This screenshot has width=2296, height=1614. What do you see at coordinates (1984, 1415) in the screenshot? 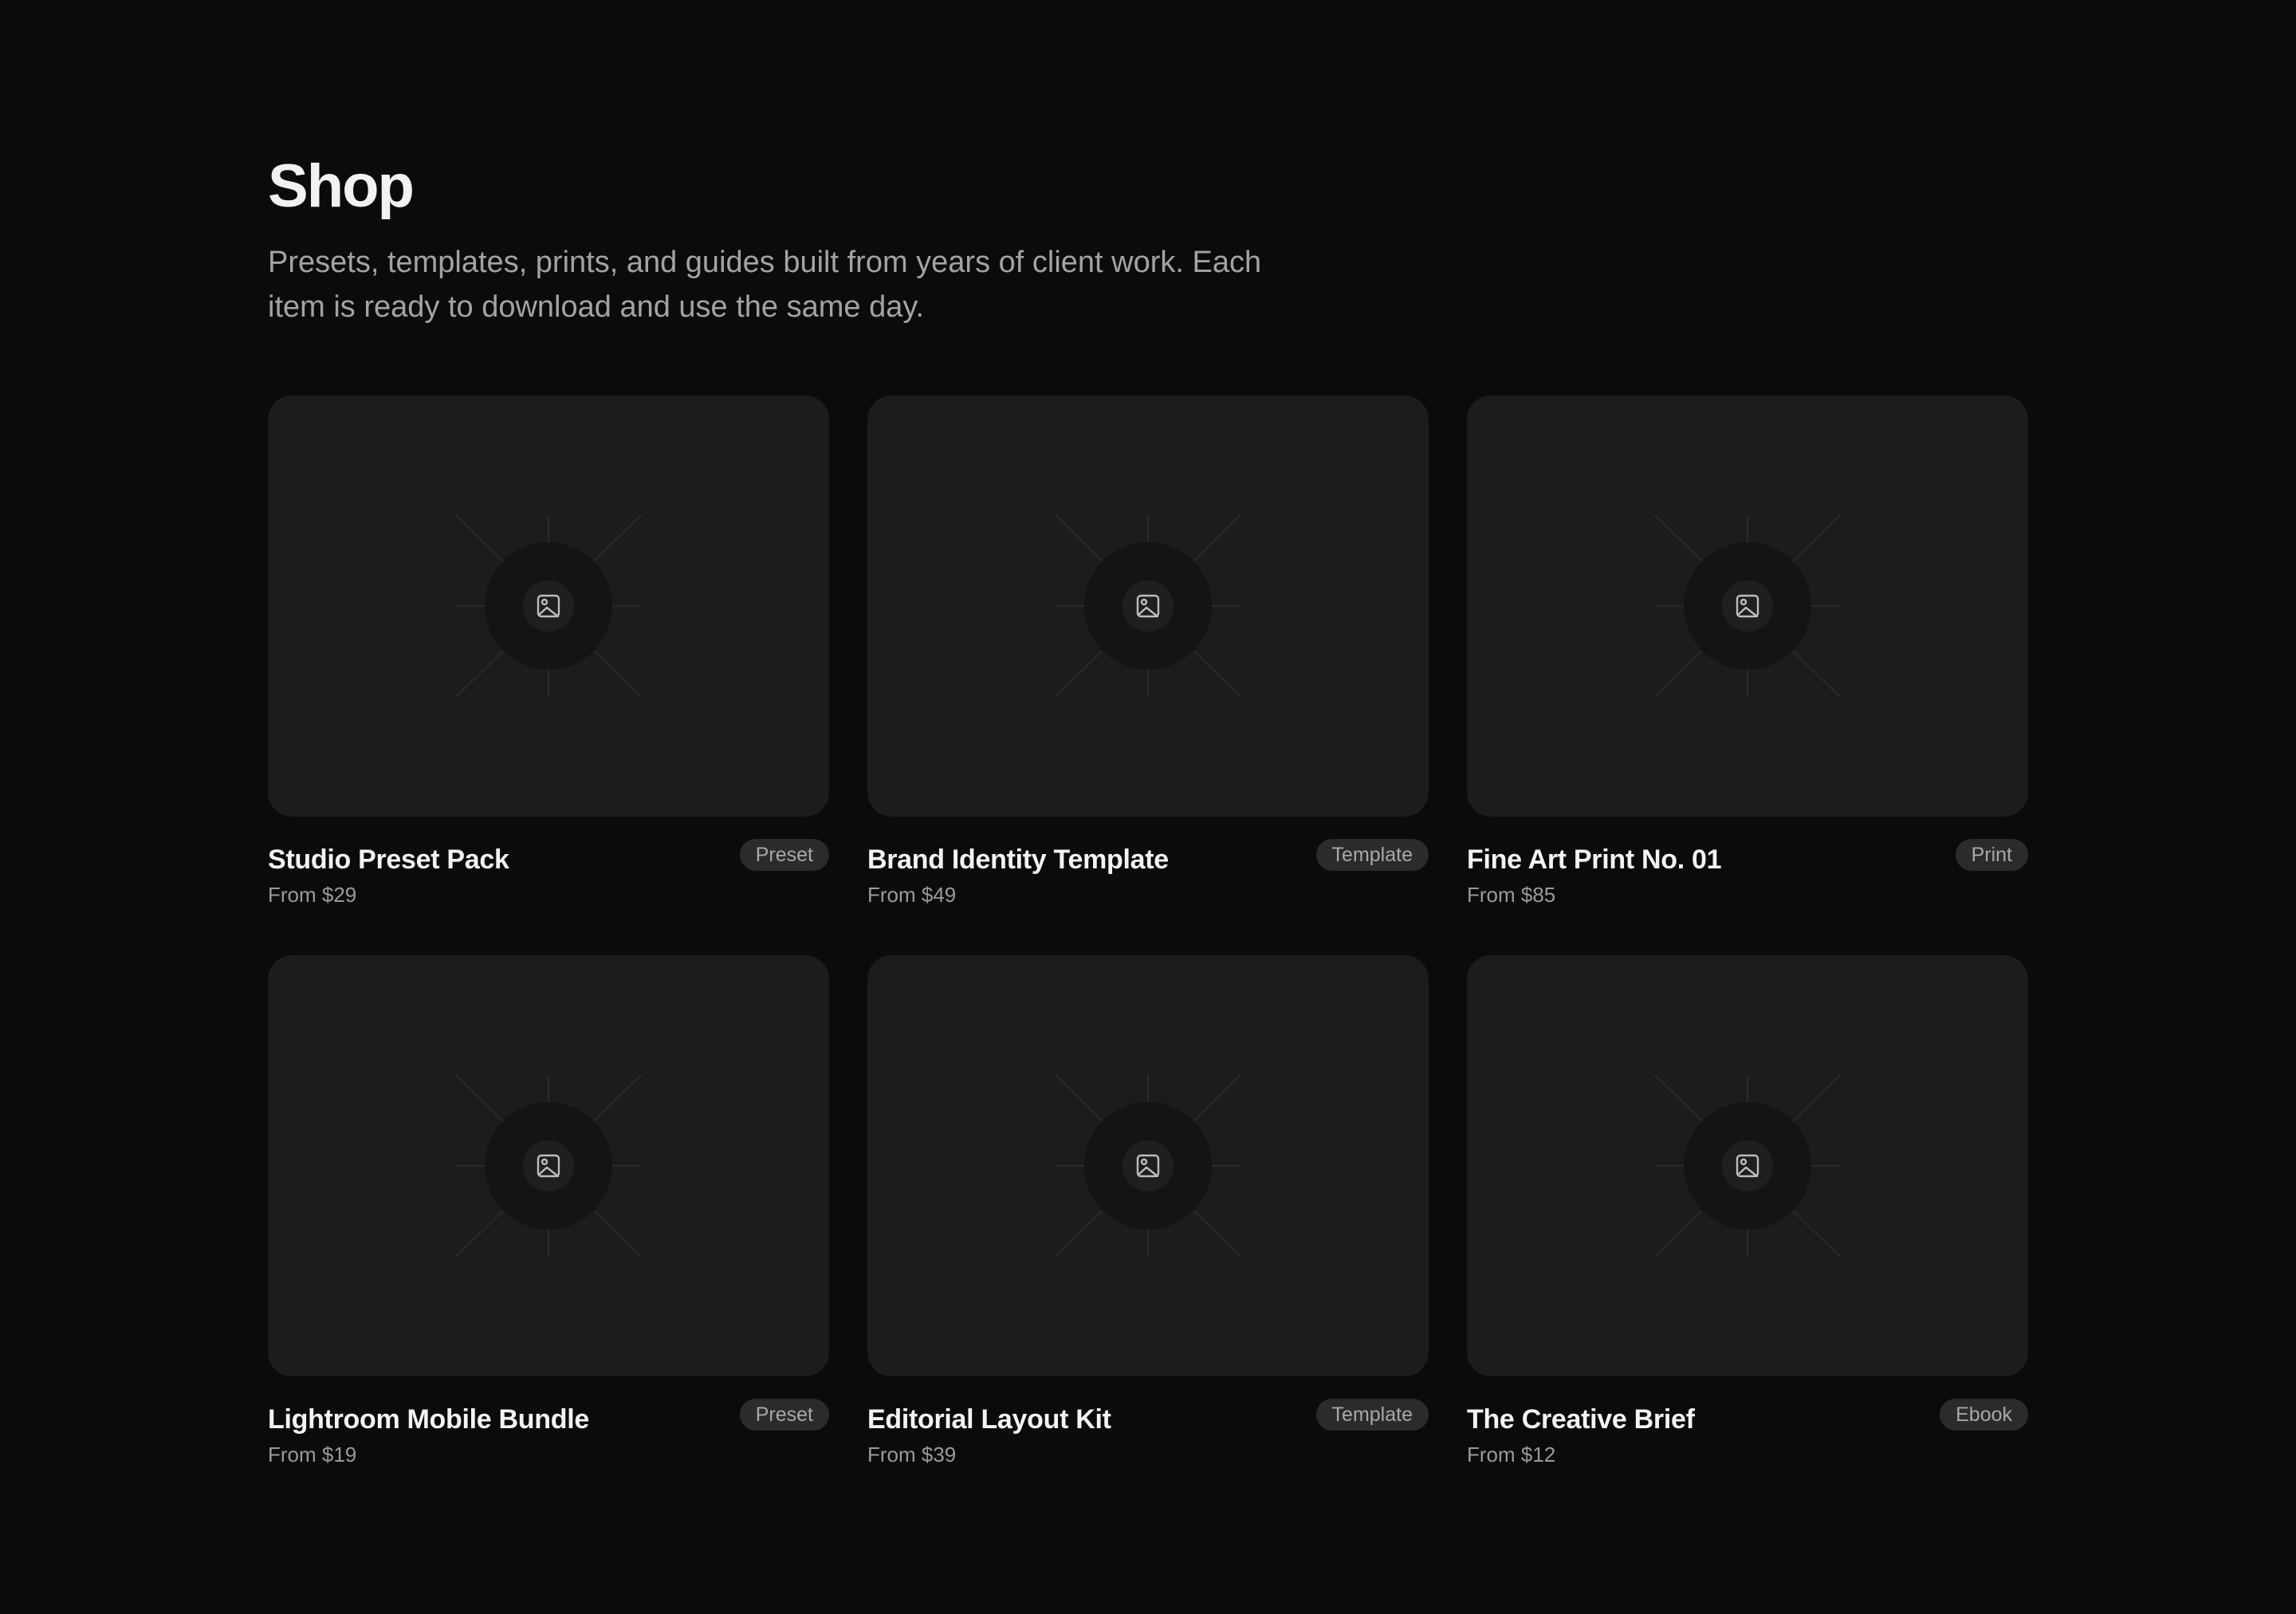
I see `product-category-badge: Ebook` at bounding box center [1984, 1415].